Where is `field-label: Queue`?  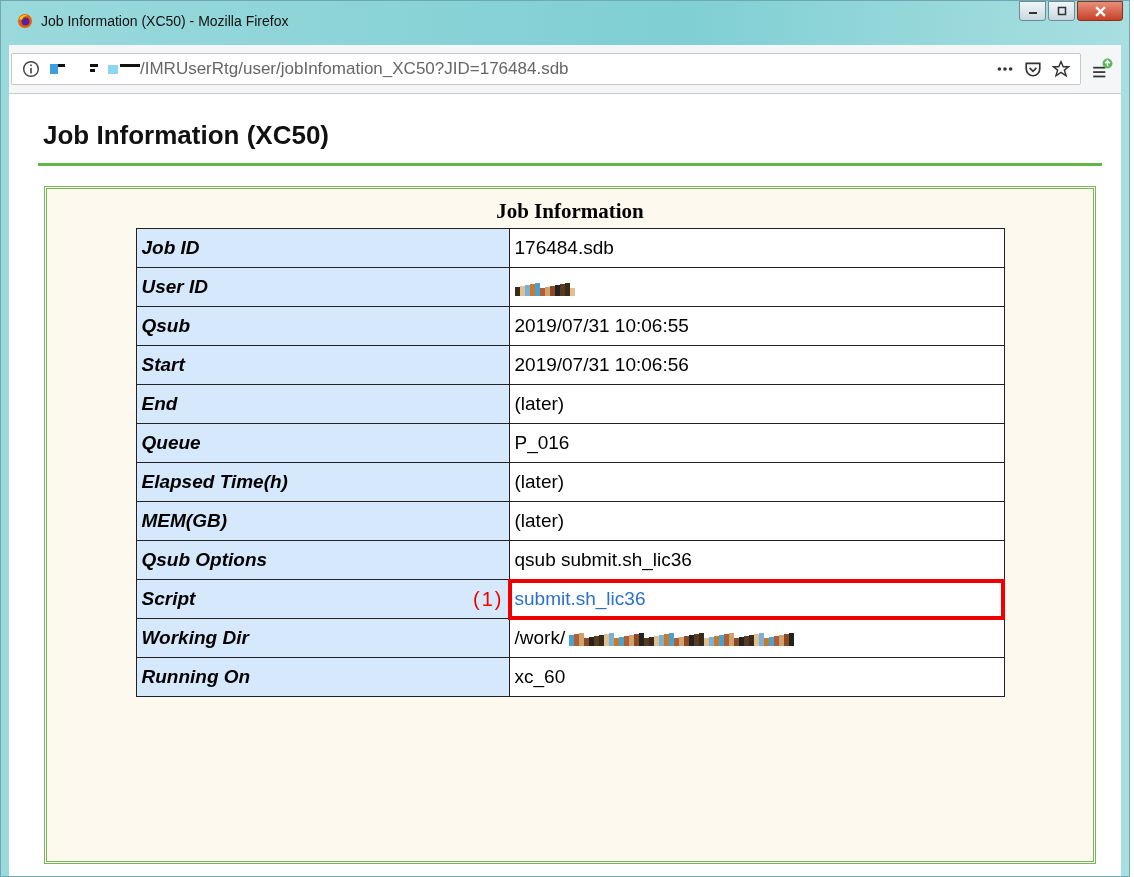
field-label: Queue is located at coordinates (171, 443).